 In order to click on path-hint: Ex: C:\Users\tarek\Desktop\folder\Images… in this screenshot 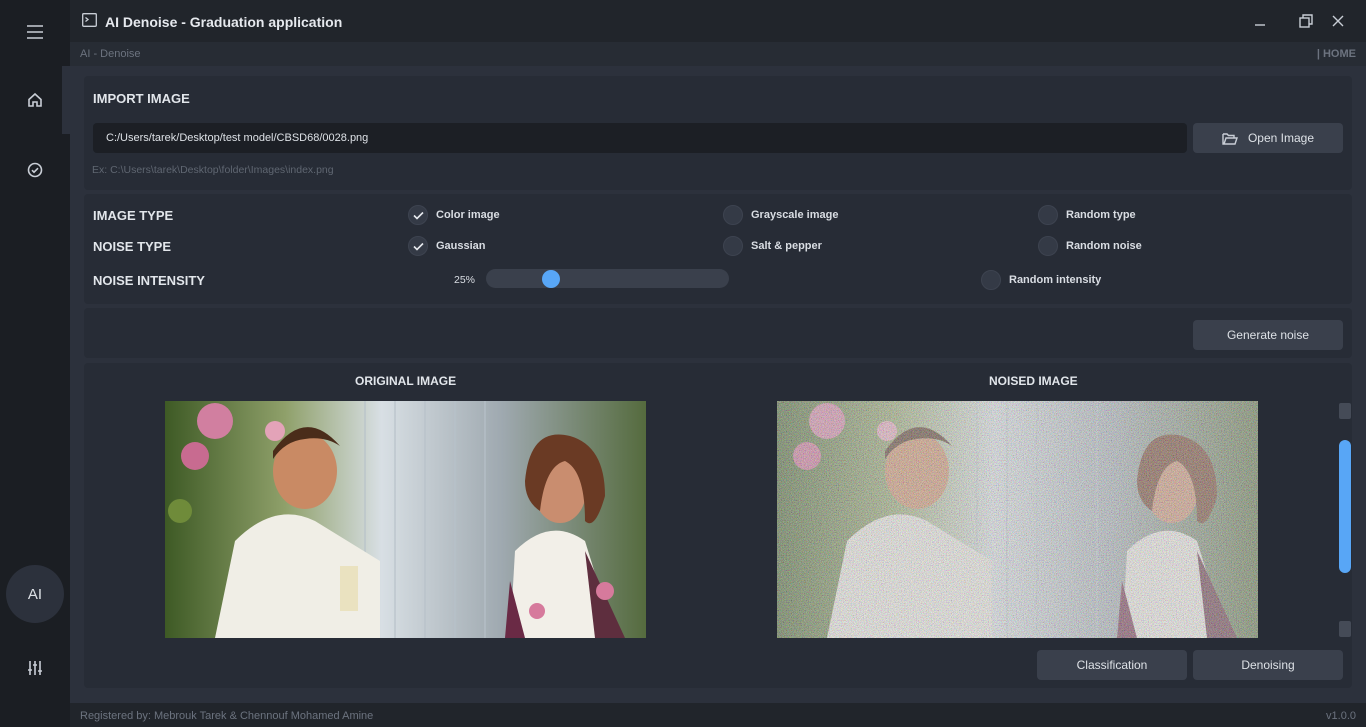, I will do `click(213, 170)`.